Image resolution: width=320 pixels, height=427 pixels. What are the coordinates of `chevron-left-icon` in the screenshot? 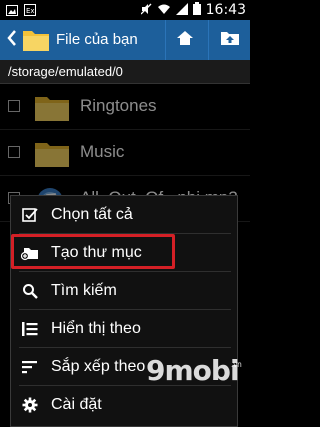 It's located at (12, 40).